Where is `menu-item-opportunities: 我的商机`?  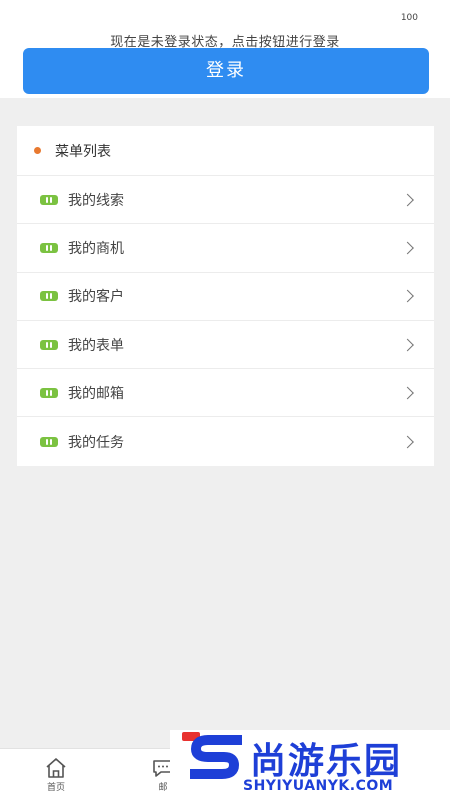
menu-item-opportunities: 我的商机 is located at coordinates (225, 248).